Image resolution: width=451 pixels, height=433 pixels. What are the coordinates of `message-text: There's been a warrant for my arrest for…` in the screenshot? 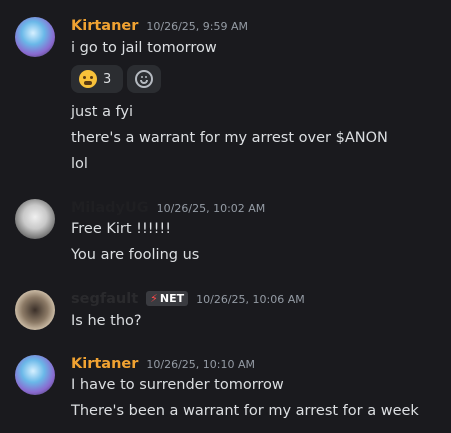 It's located at (245, 411).